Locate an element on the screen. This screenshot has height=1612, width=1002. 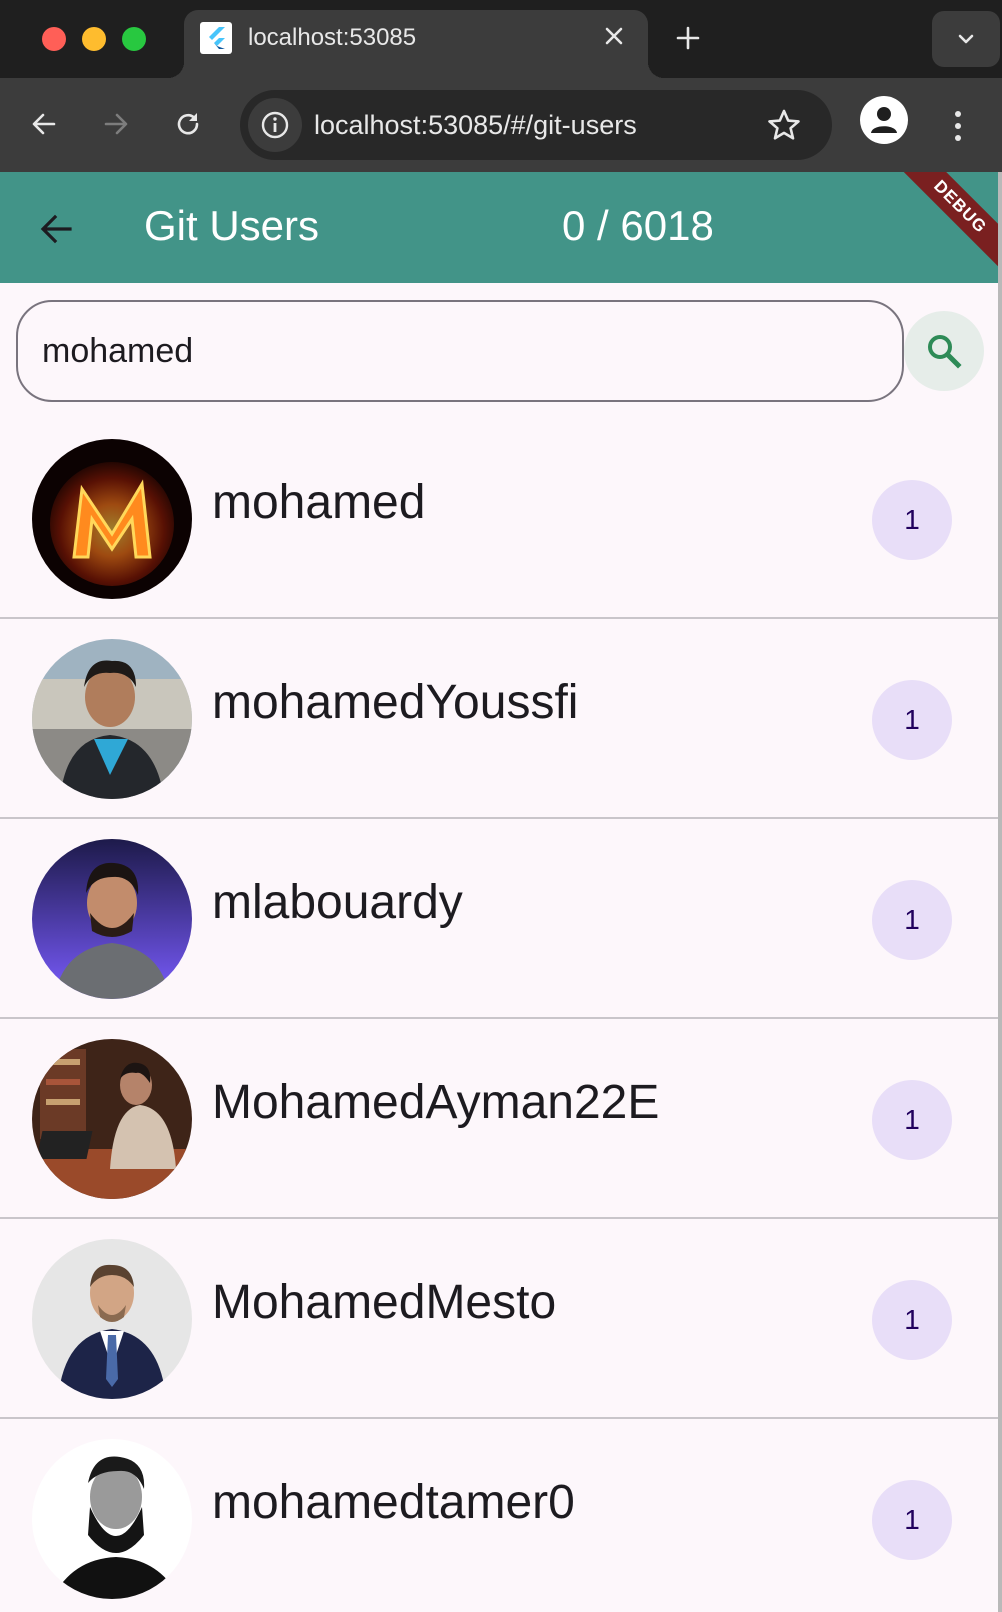
tab-title: localhost:53085 is located at coordinates (332, 37).